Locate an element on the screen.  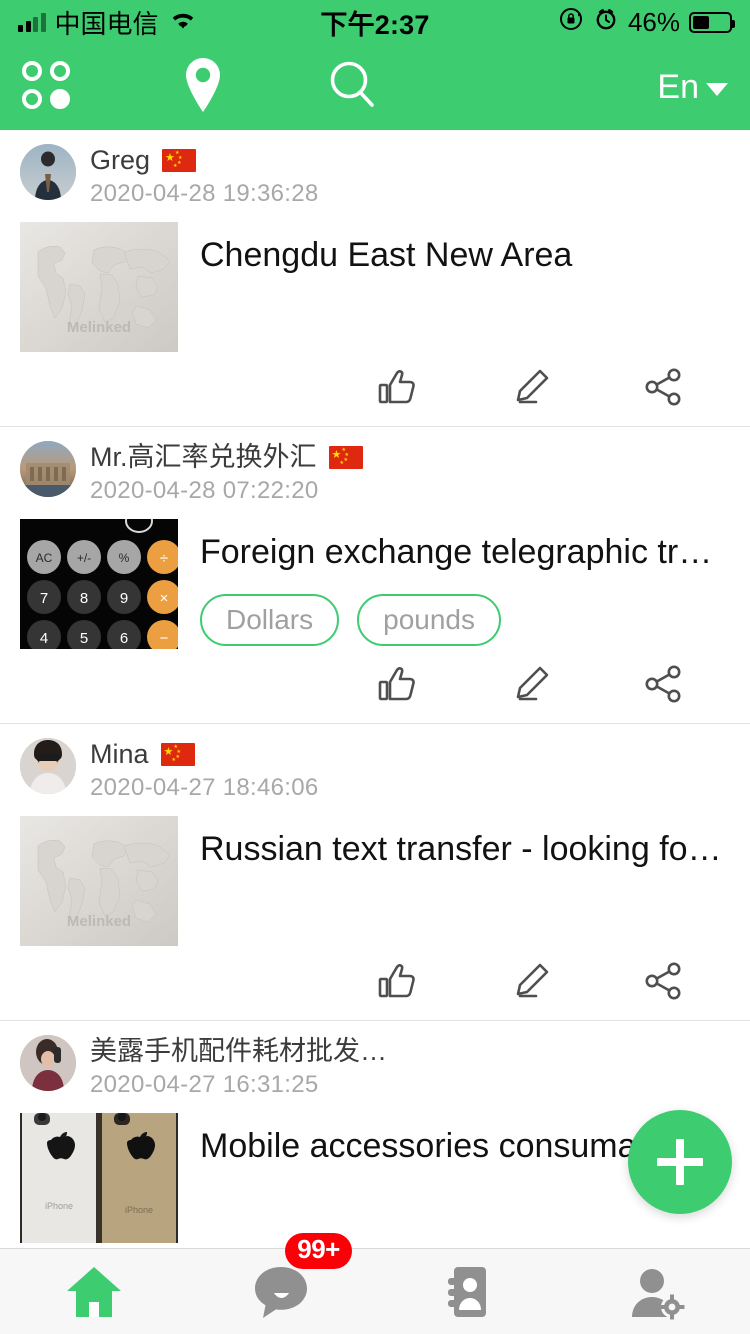
chevron-down-icon is located at coordinates (717, 89).